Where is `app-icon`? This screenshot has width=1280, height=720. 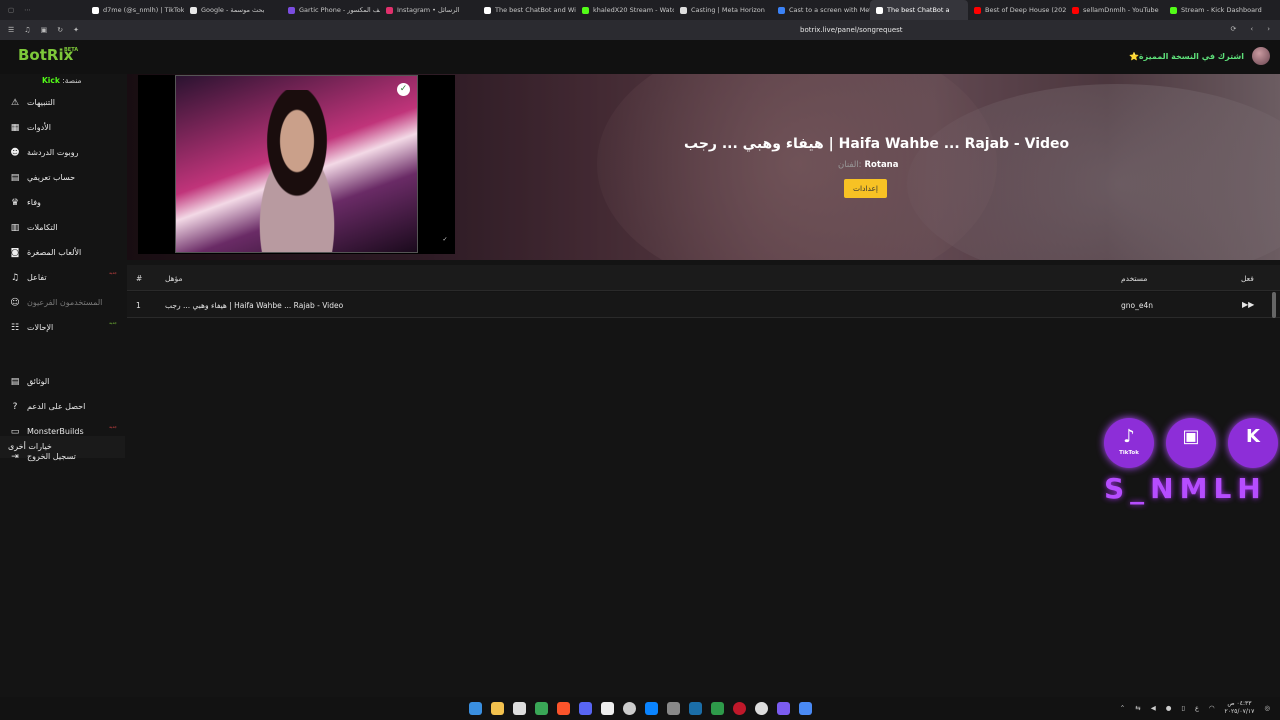
app-icon is located at coordinates (651, 708).